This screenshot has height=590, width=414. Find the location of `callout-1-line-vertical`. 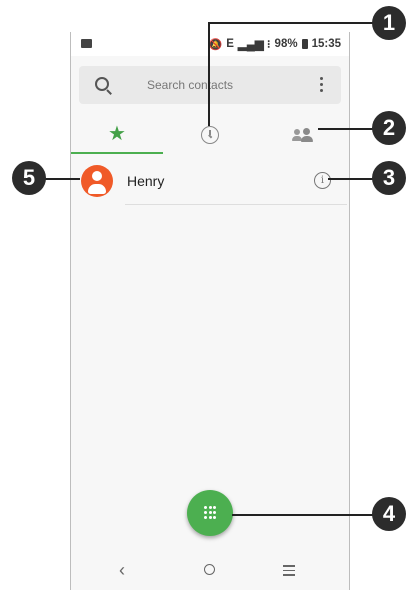

callout-1-line-vertical is located at coordinates (209, 74).